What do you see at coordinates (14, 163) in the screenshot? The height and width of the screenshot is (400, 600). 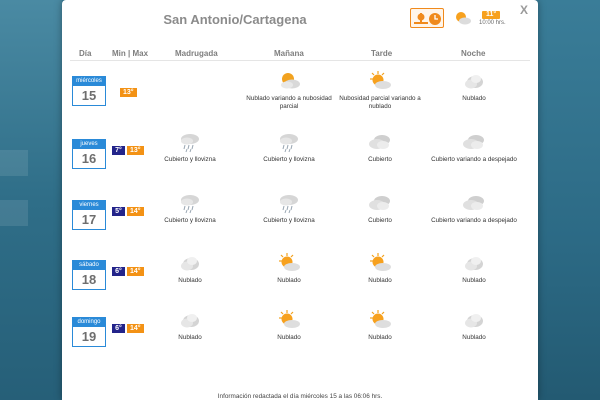 I see `background-tab` at bounding box center [14, 163].